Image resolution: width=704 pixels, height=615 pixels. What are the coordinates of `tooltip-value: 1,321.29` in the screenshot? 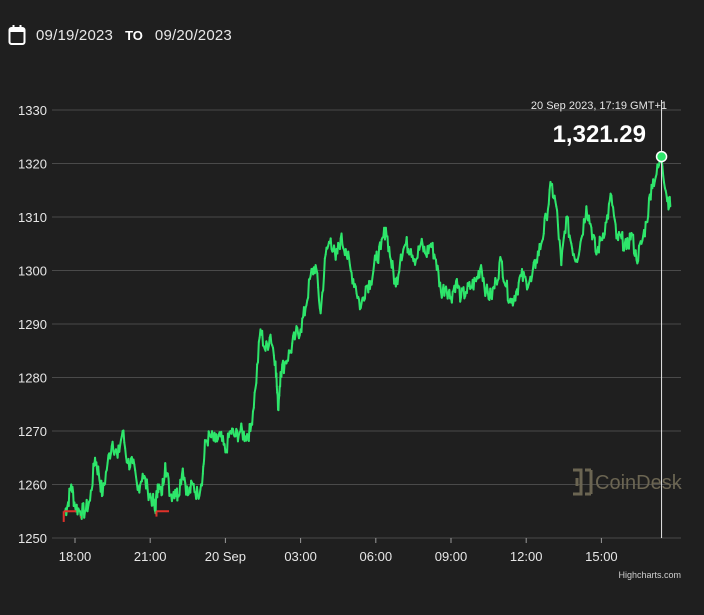 It's located at (599, 134).